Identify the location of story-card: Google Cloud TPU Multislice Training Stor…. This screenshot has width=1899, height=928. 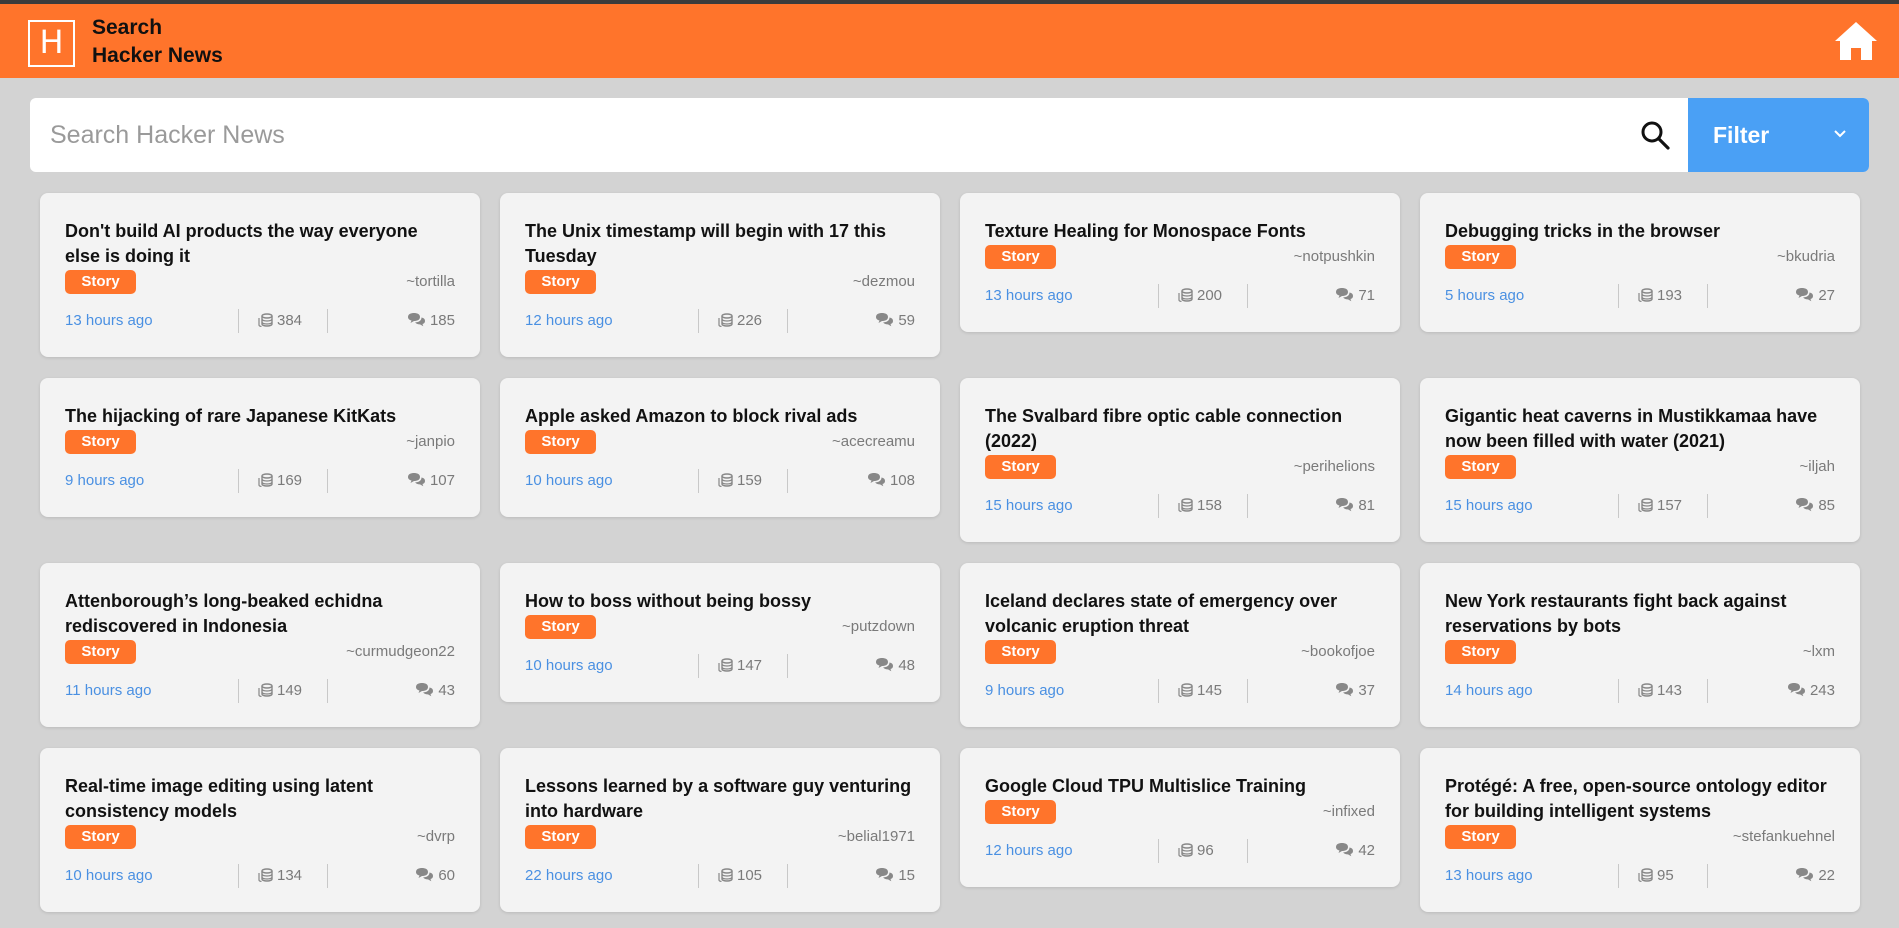
(1180, 817).